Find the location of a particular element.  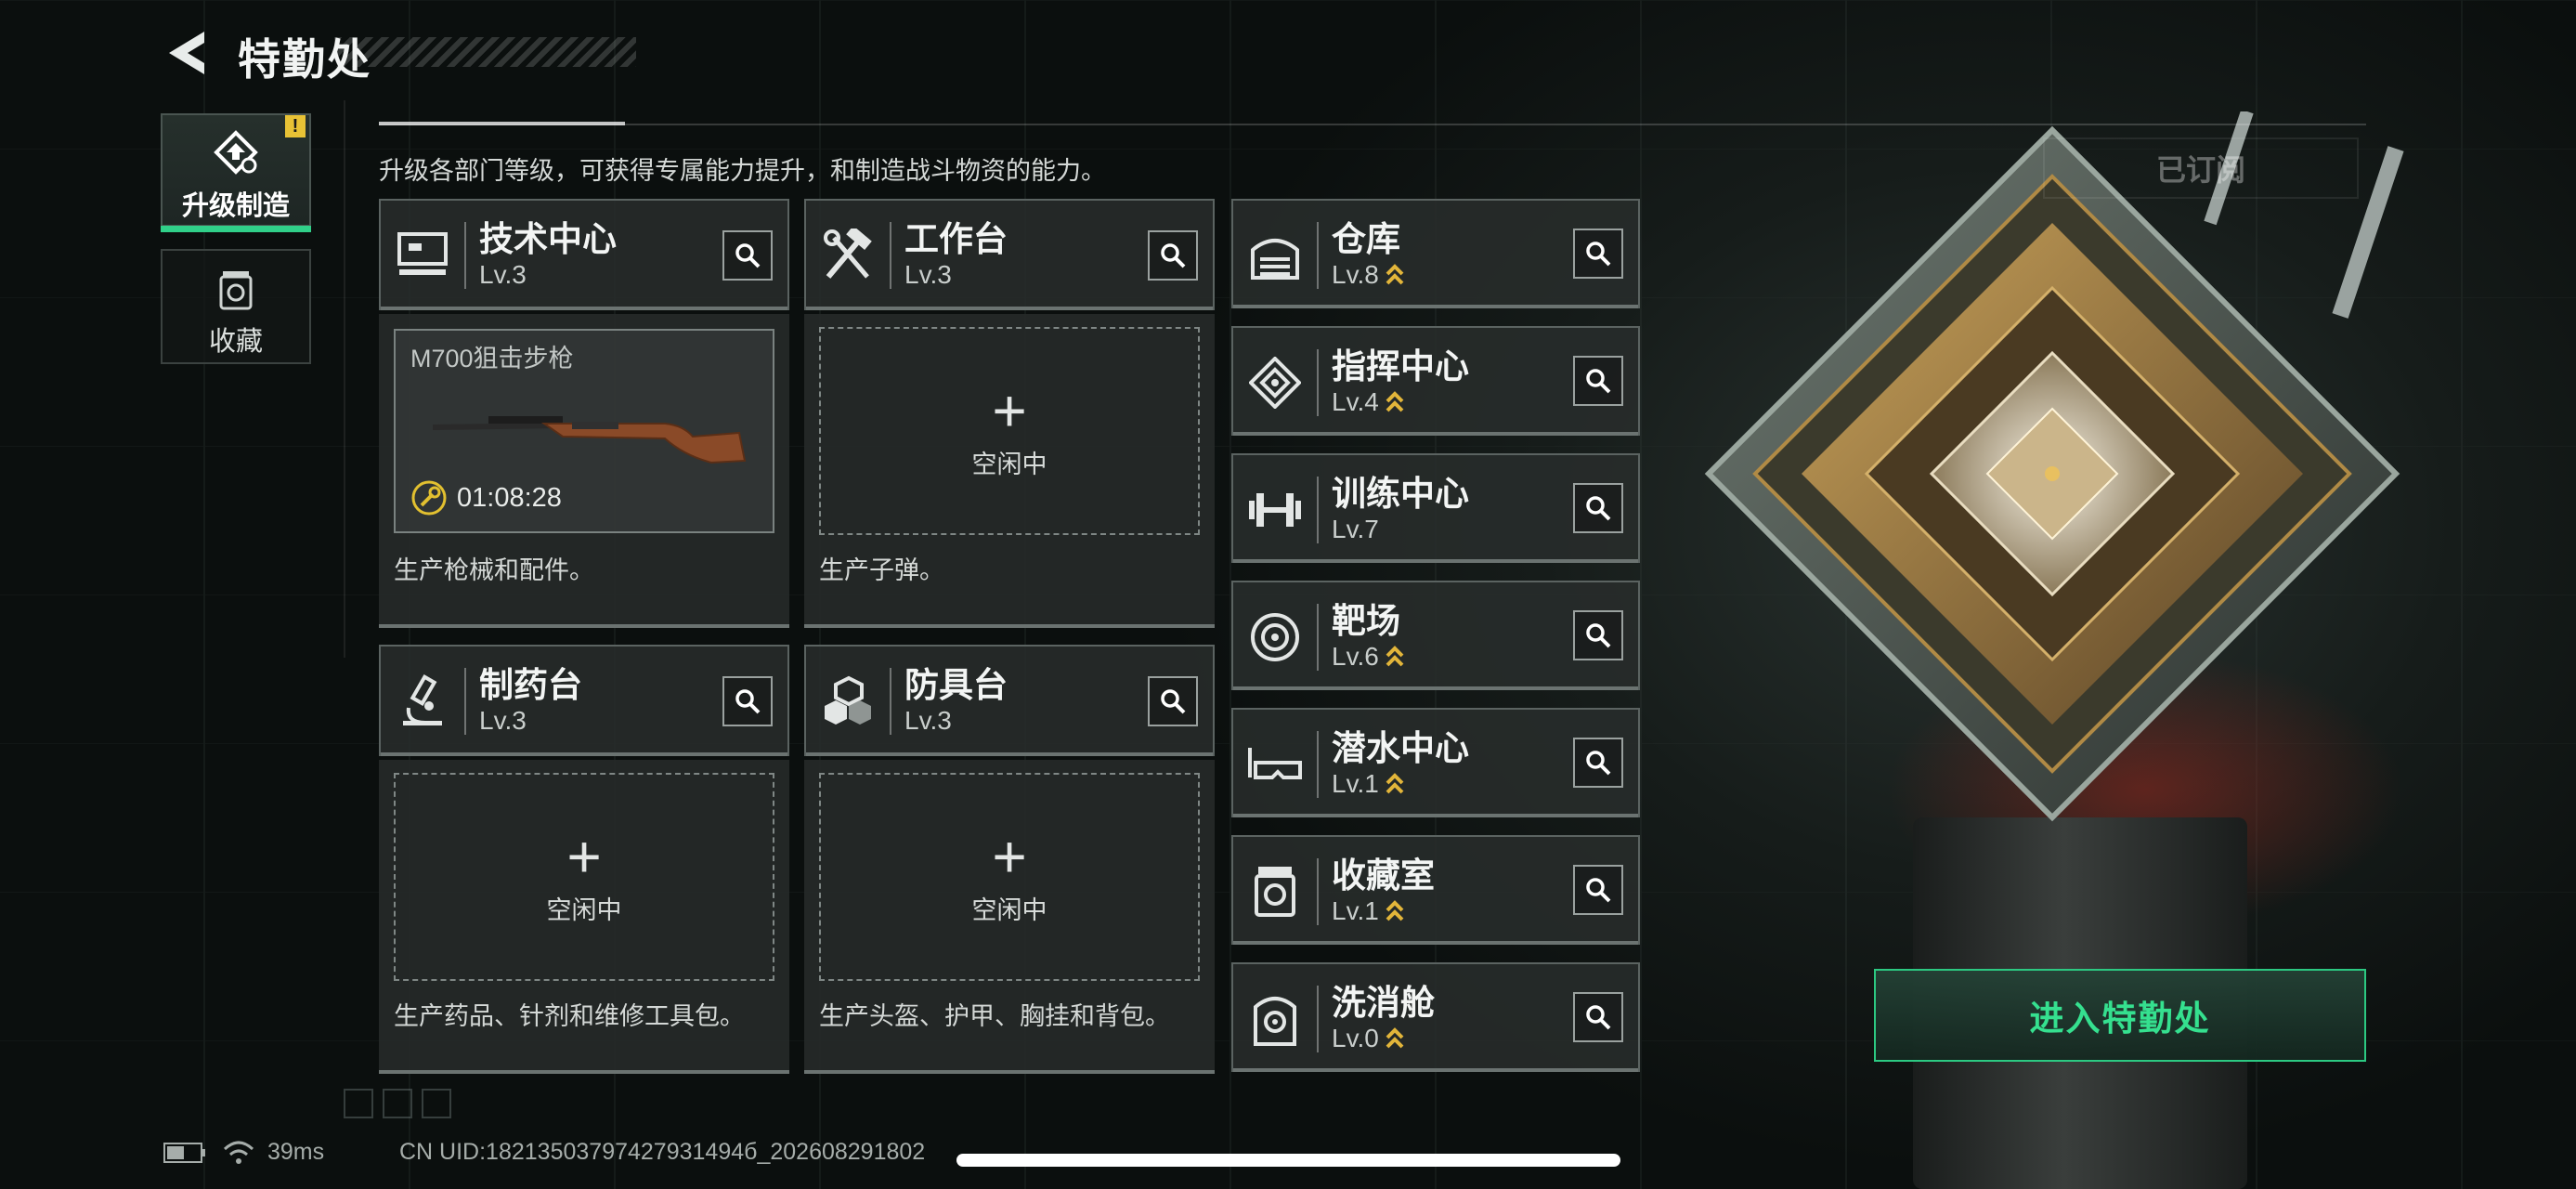

wrench-timer-icon is located at coordinates (429, 498).